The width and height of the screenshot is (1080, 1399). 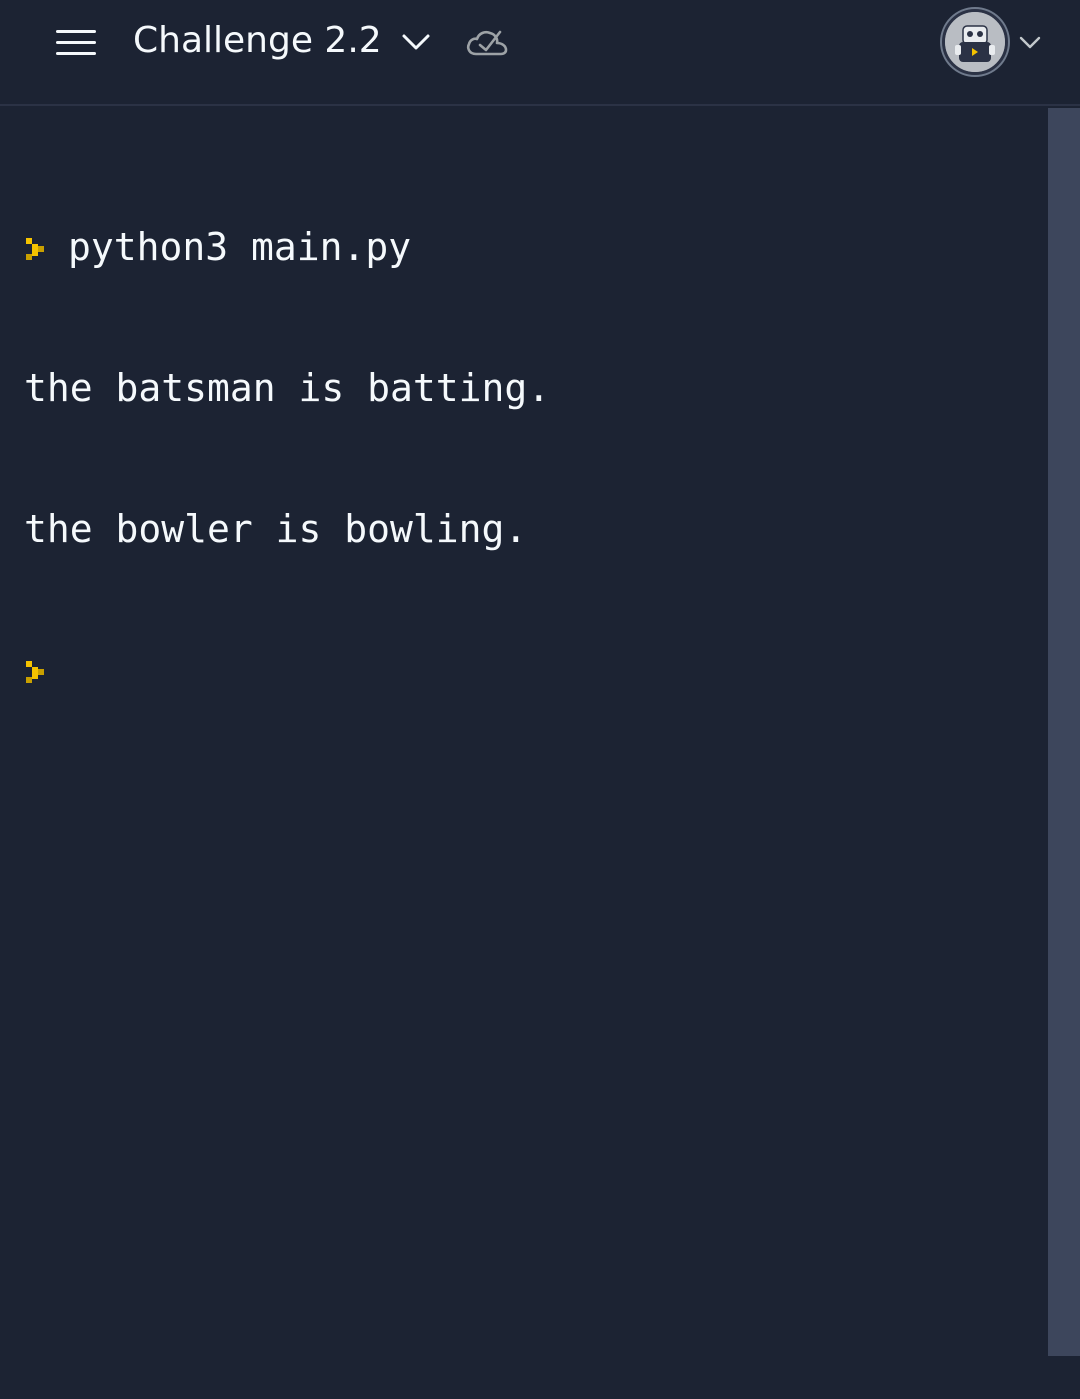 I want to click on cloud-check-icon, so click(x=487, y=42).